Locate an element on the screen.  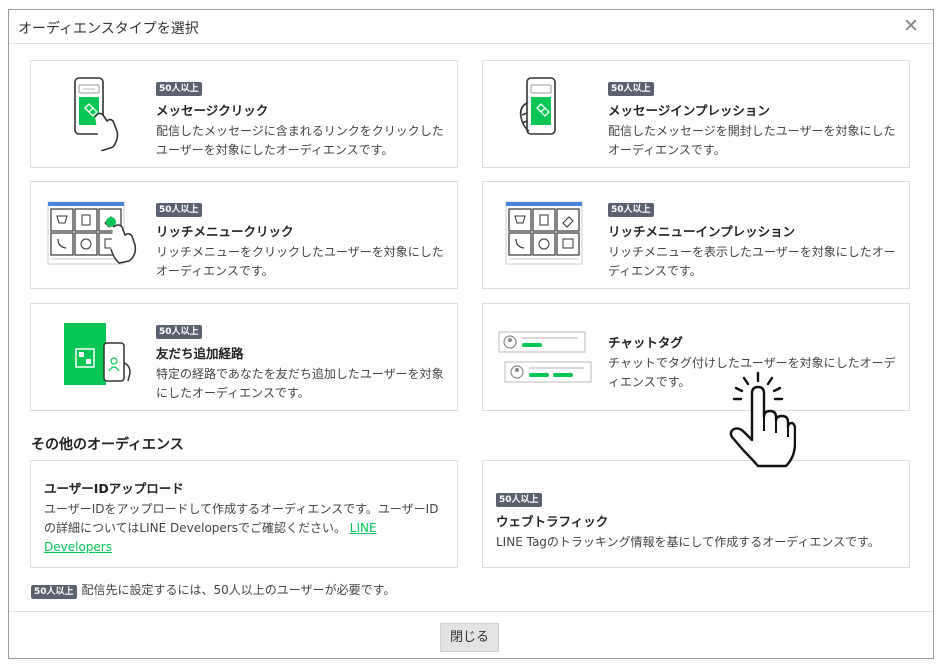
card-title: メッセージインプレッション is located at coordinates (689, 110).